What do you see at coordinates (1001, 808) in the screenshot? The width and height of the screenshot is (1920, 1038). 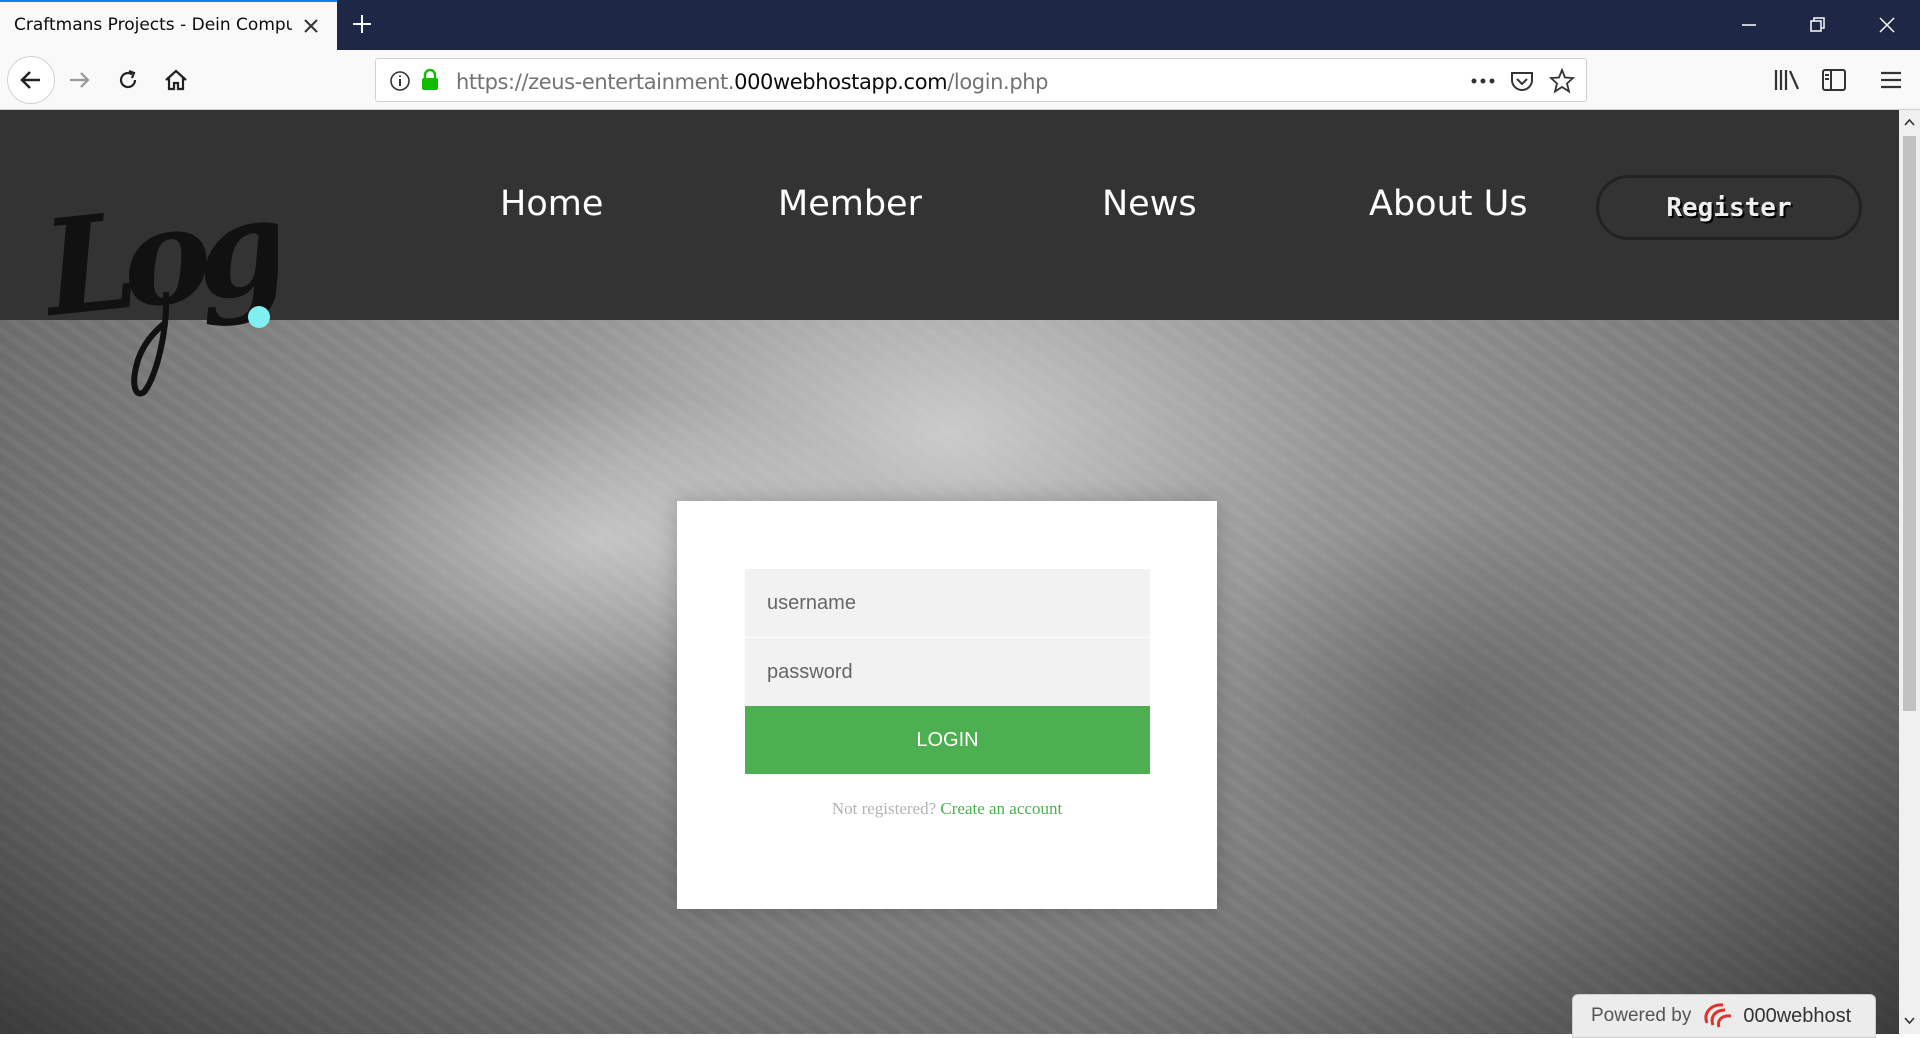 I see `create-account-link: Create an account` at bounding box center [1001, 808].